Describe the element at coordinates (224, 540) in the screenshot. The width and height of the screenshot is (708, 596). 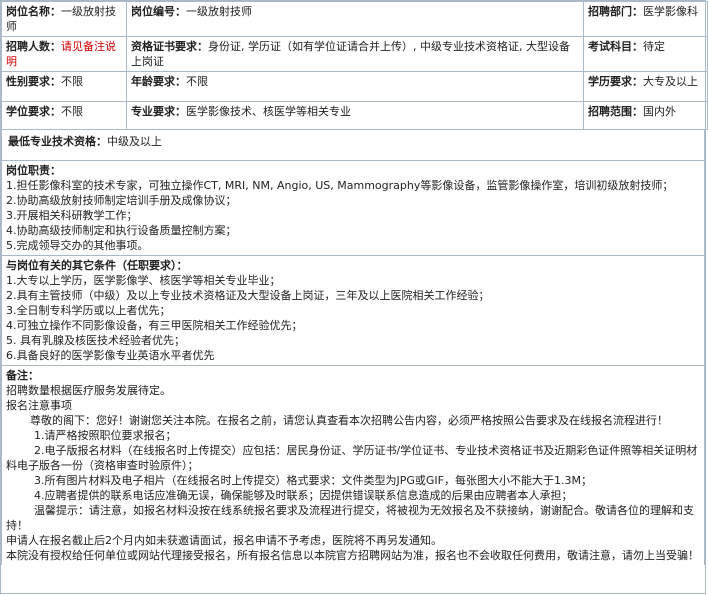
I see `notes-line-4: 申请人在报名截止后2个月内如未获邀请面试，报名申请不予考虑，医院将不再另发通知。` at that location.